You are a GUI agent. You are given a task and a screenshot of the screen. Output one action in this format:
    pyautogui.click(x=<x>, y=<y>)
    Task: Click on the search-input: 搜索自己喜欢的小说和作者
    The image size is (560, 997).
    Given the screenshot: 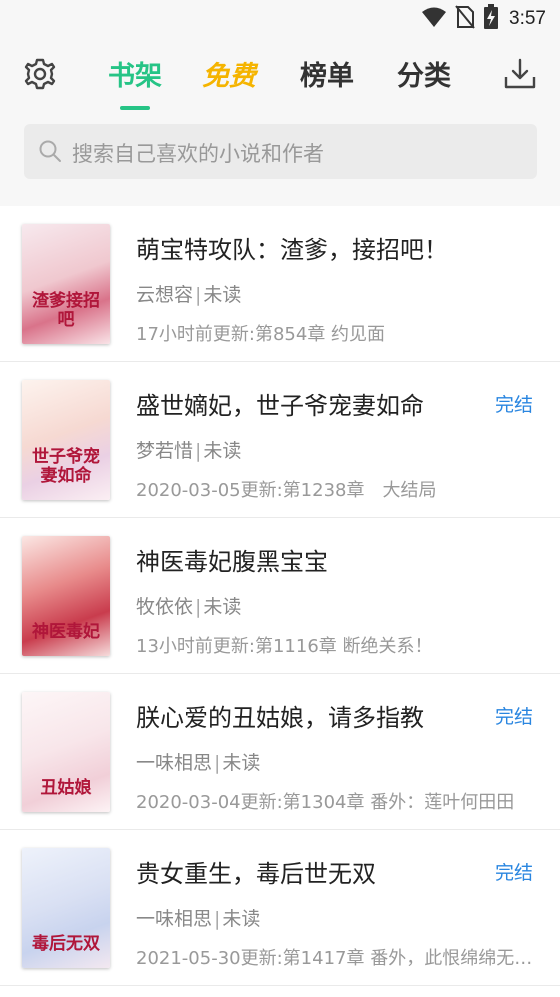 What is the action you would take?
    pyautogui.click(x=280, y=151)
    